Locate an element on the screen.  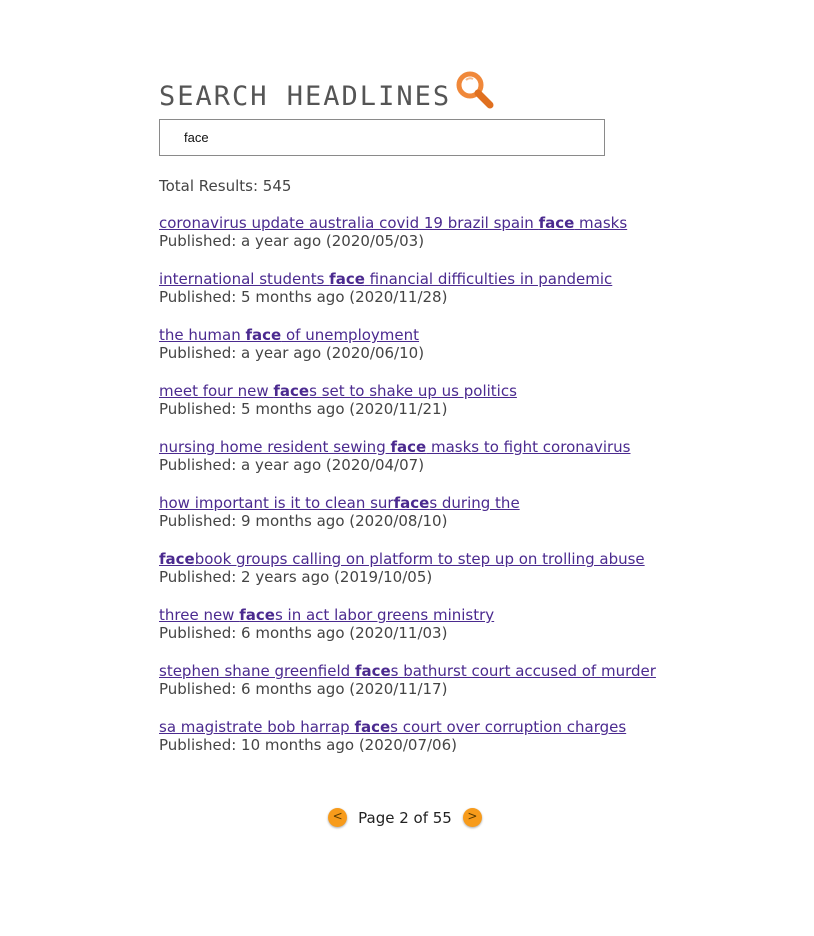
published-date: Published: 6 months ago (2020/11/17) is located at coordinates (303, 689).